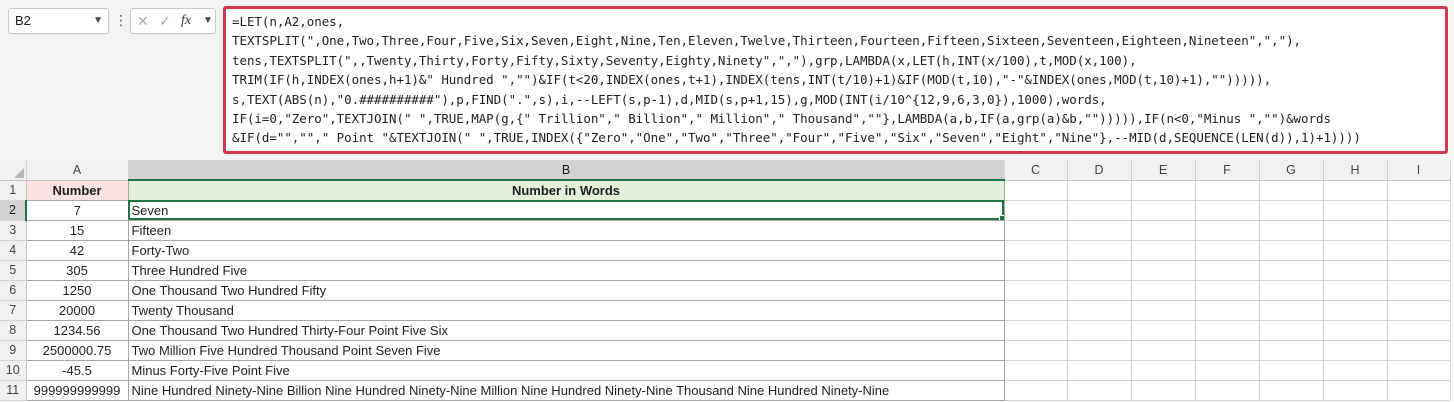  Describe the element at coordinates (77, 330) in the screenshot. I see `cell-number: 1234.56` at that location.